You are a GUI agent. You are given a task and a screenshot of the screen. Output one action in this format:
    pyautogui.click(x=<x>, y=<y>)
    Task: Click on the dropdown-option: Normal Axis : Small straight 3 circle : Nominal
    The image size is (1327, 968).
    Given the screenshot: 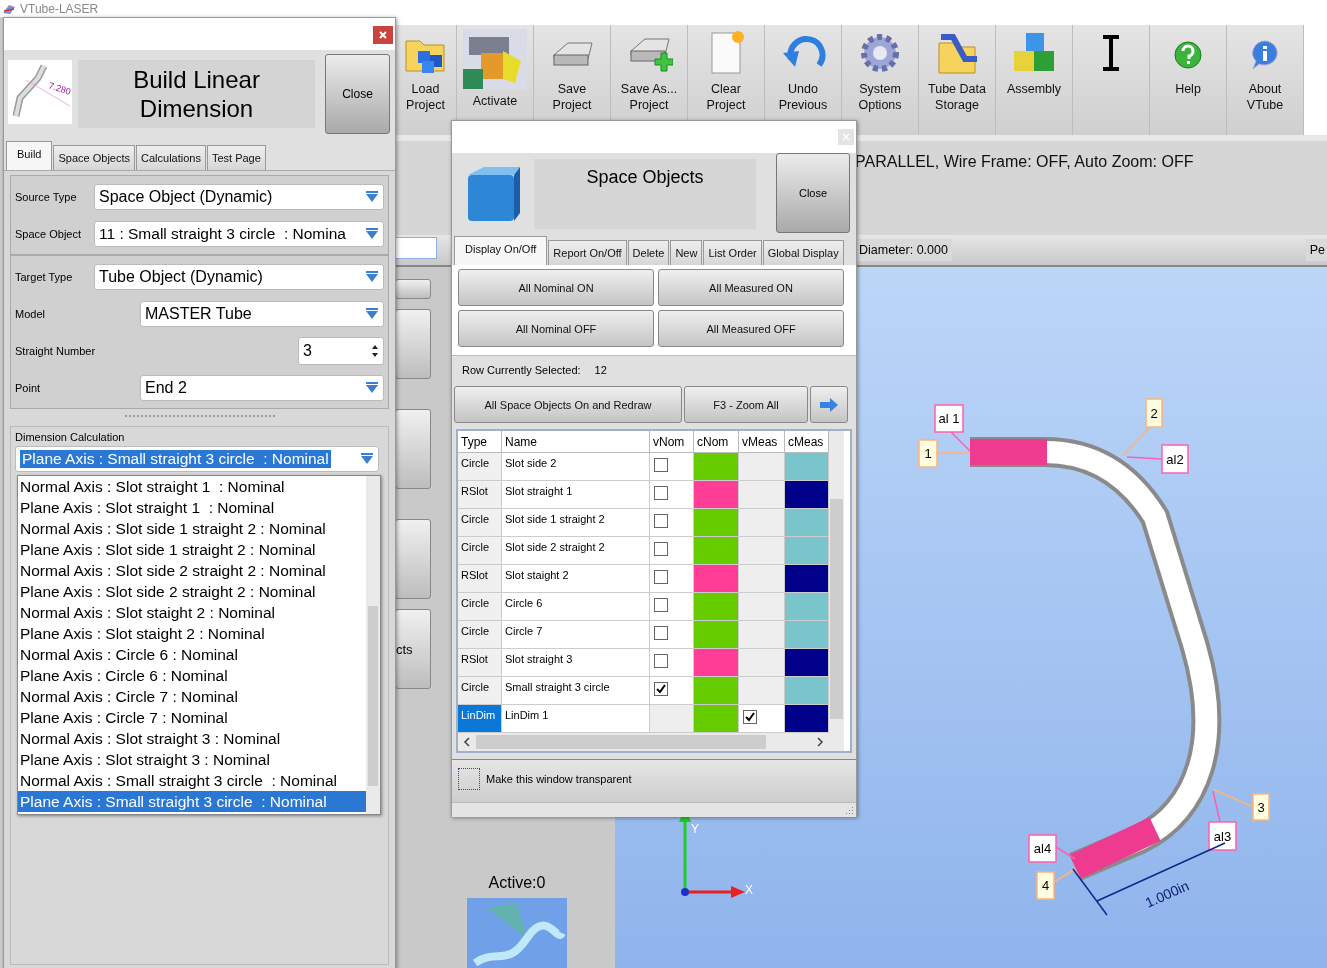 What is the action you would take?
    pyautogui.click(x=192, y=780)
    